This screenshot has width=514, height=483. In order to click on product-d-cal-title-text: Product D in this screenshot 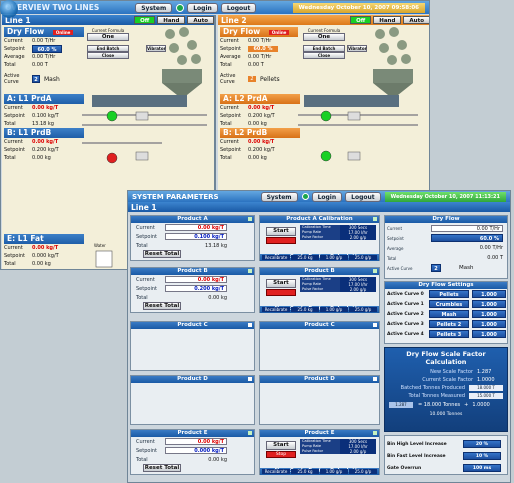, I will do `click(319, 379)`.